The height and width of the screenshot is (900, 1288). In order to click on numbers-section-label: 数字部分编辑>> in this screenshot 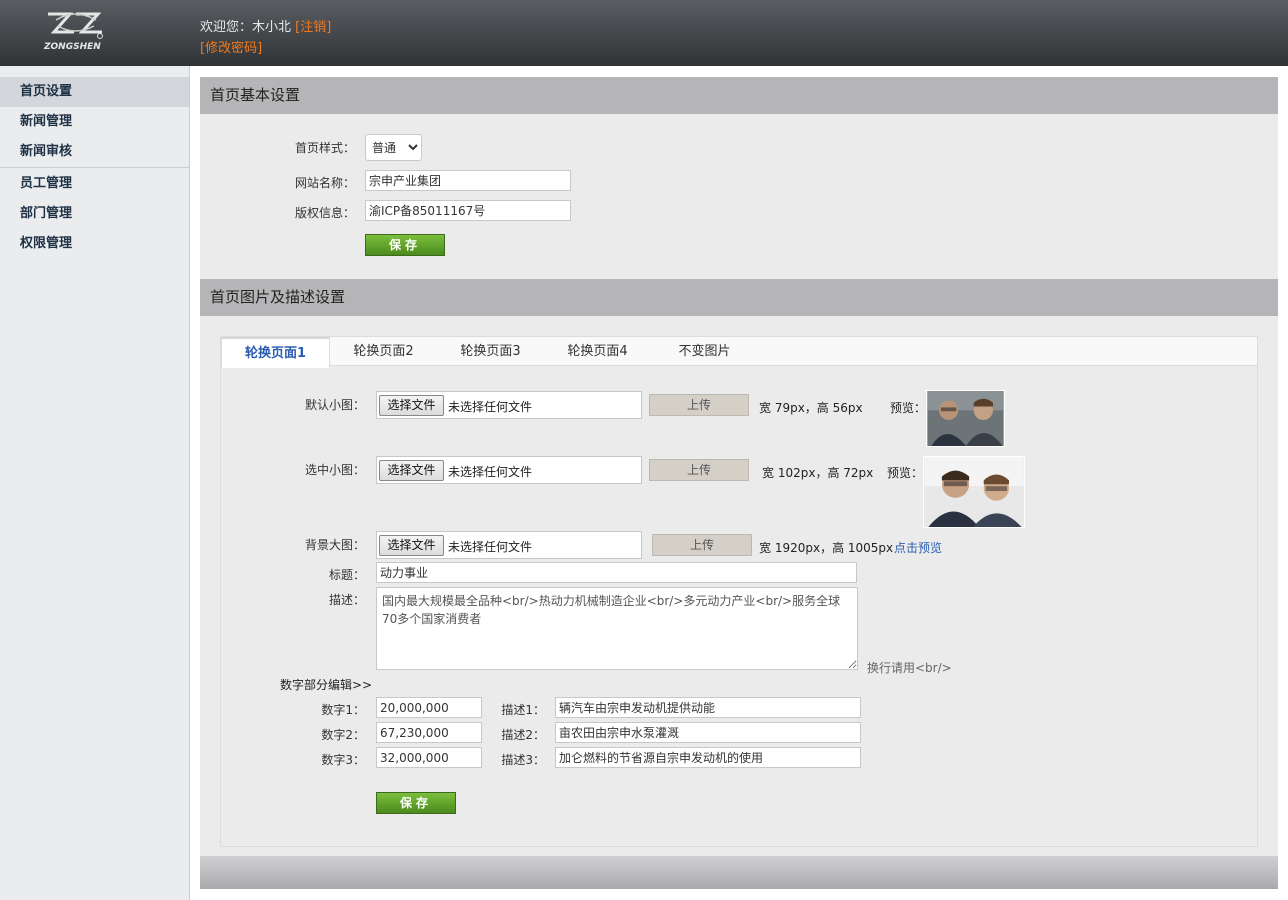, I will do `click(326, 685)`.